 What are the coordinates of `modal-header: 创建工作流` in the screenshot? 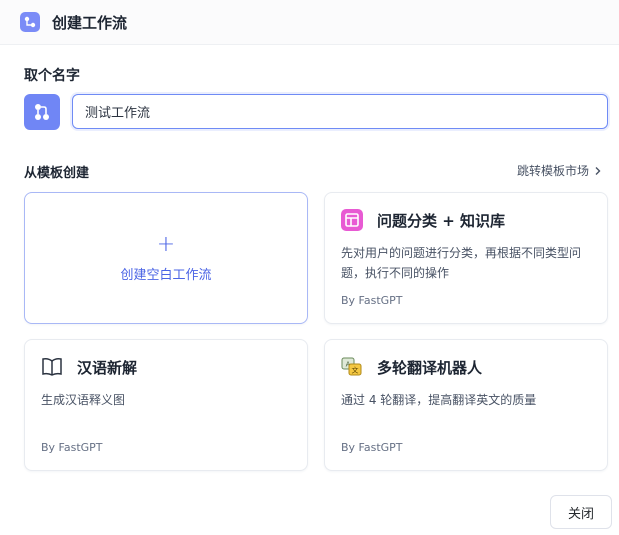 It's located at (309, 22).